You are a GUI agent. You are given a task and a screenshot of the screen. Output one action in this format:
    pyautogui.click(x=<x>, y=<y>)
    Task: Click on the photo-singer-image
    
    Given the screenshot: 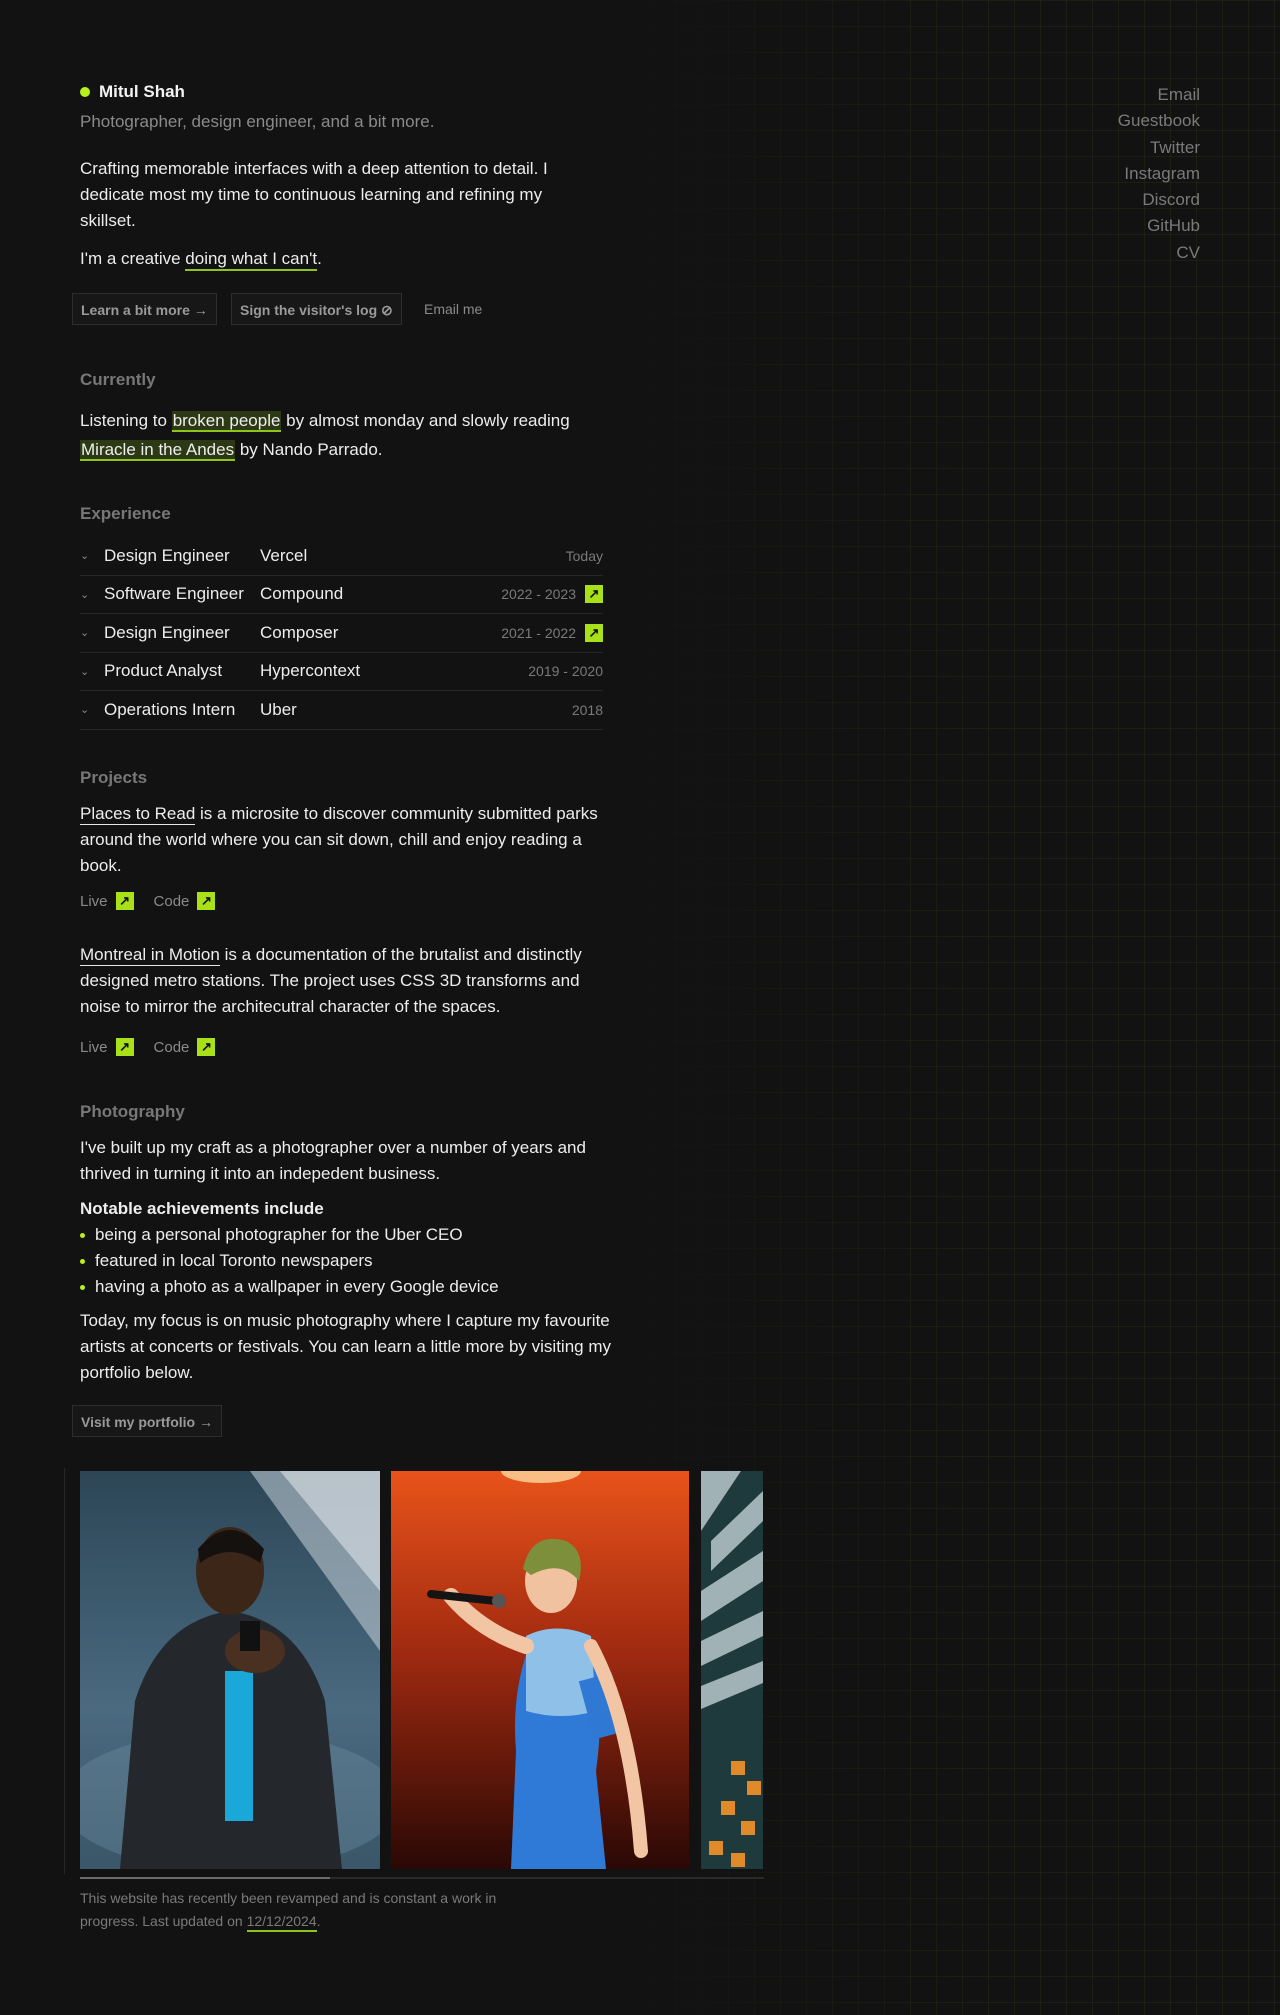 What is the action you would take?
    pyautogui.click(x=540, y=1670)
    